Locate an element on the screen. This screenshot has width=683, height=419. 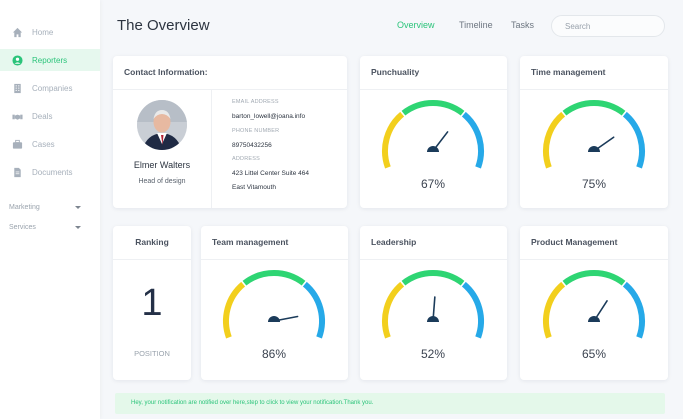
tab-tasks: Tasks is located at coordinates (522, 25).